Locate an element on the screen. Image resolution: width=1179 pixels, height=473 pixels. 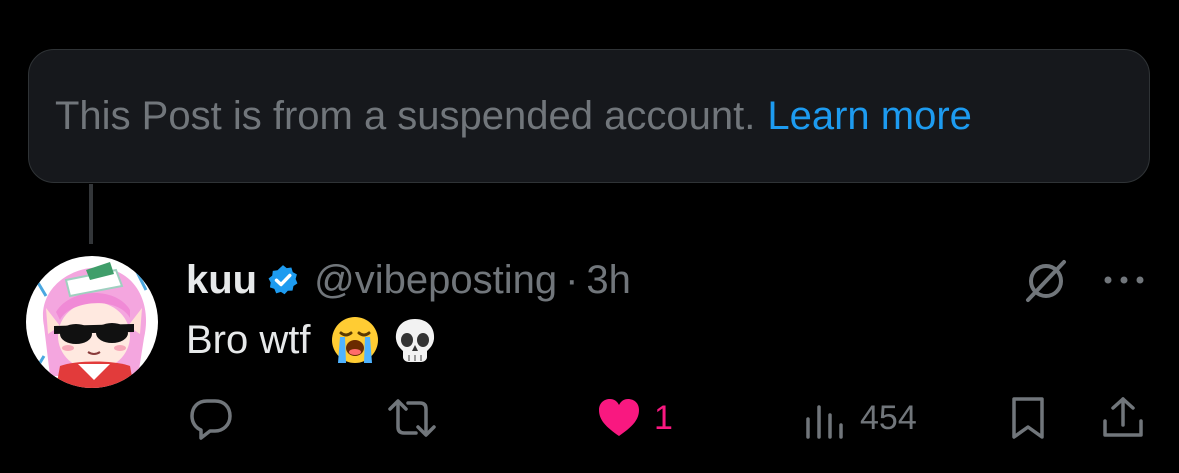
skull-emoji-icon is located at coordinates (415, 340).